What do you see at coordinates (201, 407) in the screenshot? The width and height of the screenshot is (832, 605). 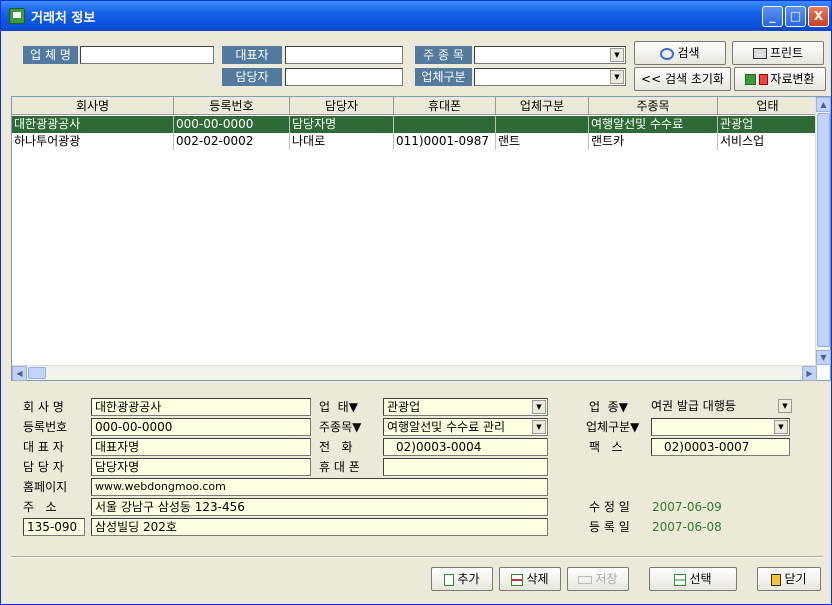 I see `detail-company-input: 대한광광공사` at bounding box center [201, 407].